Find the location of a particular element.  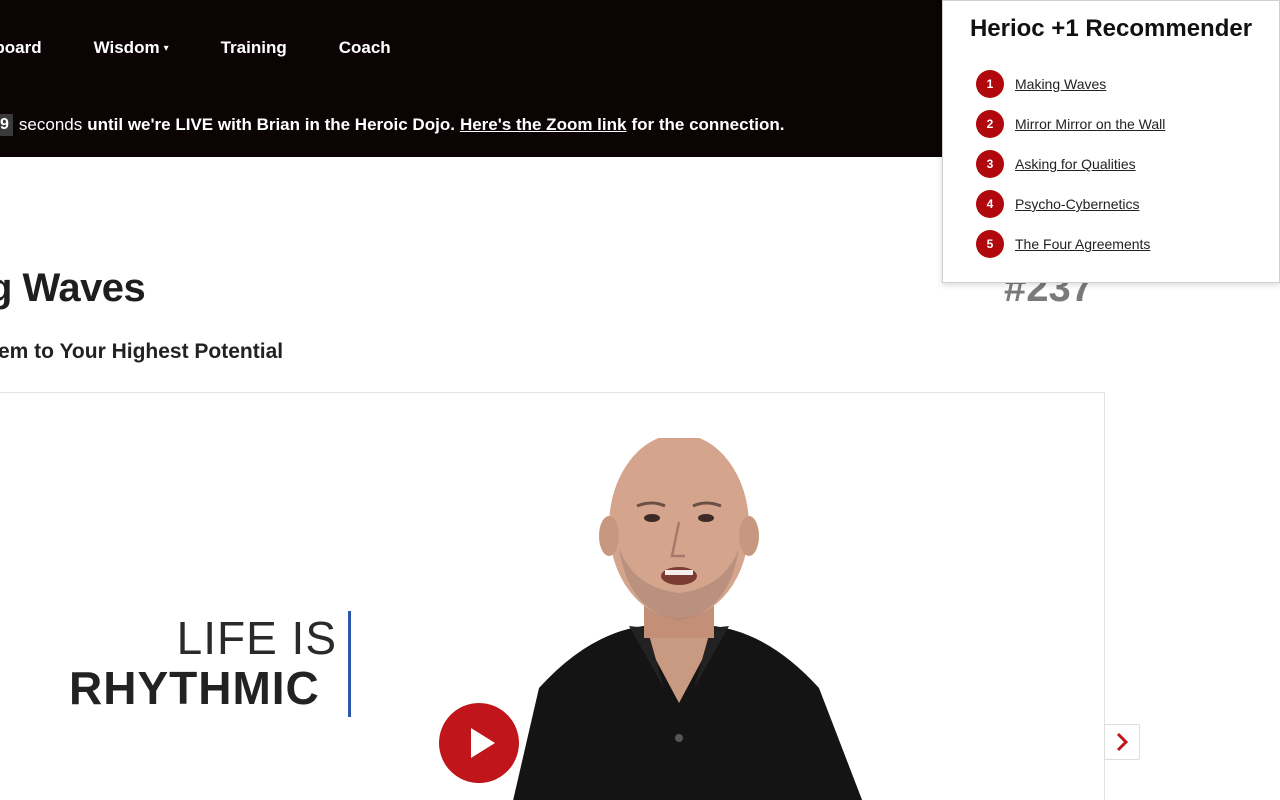

nav-item-training: Training is located at coordinates (254, 48).